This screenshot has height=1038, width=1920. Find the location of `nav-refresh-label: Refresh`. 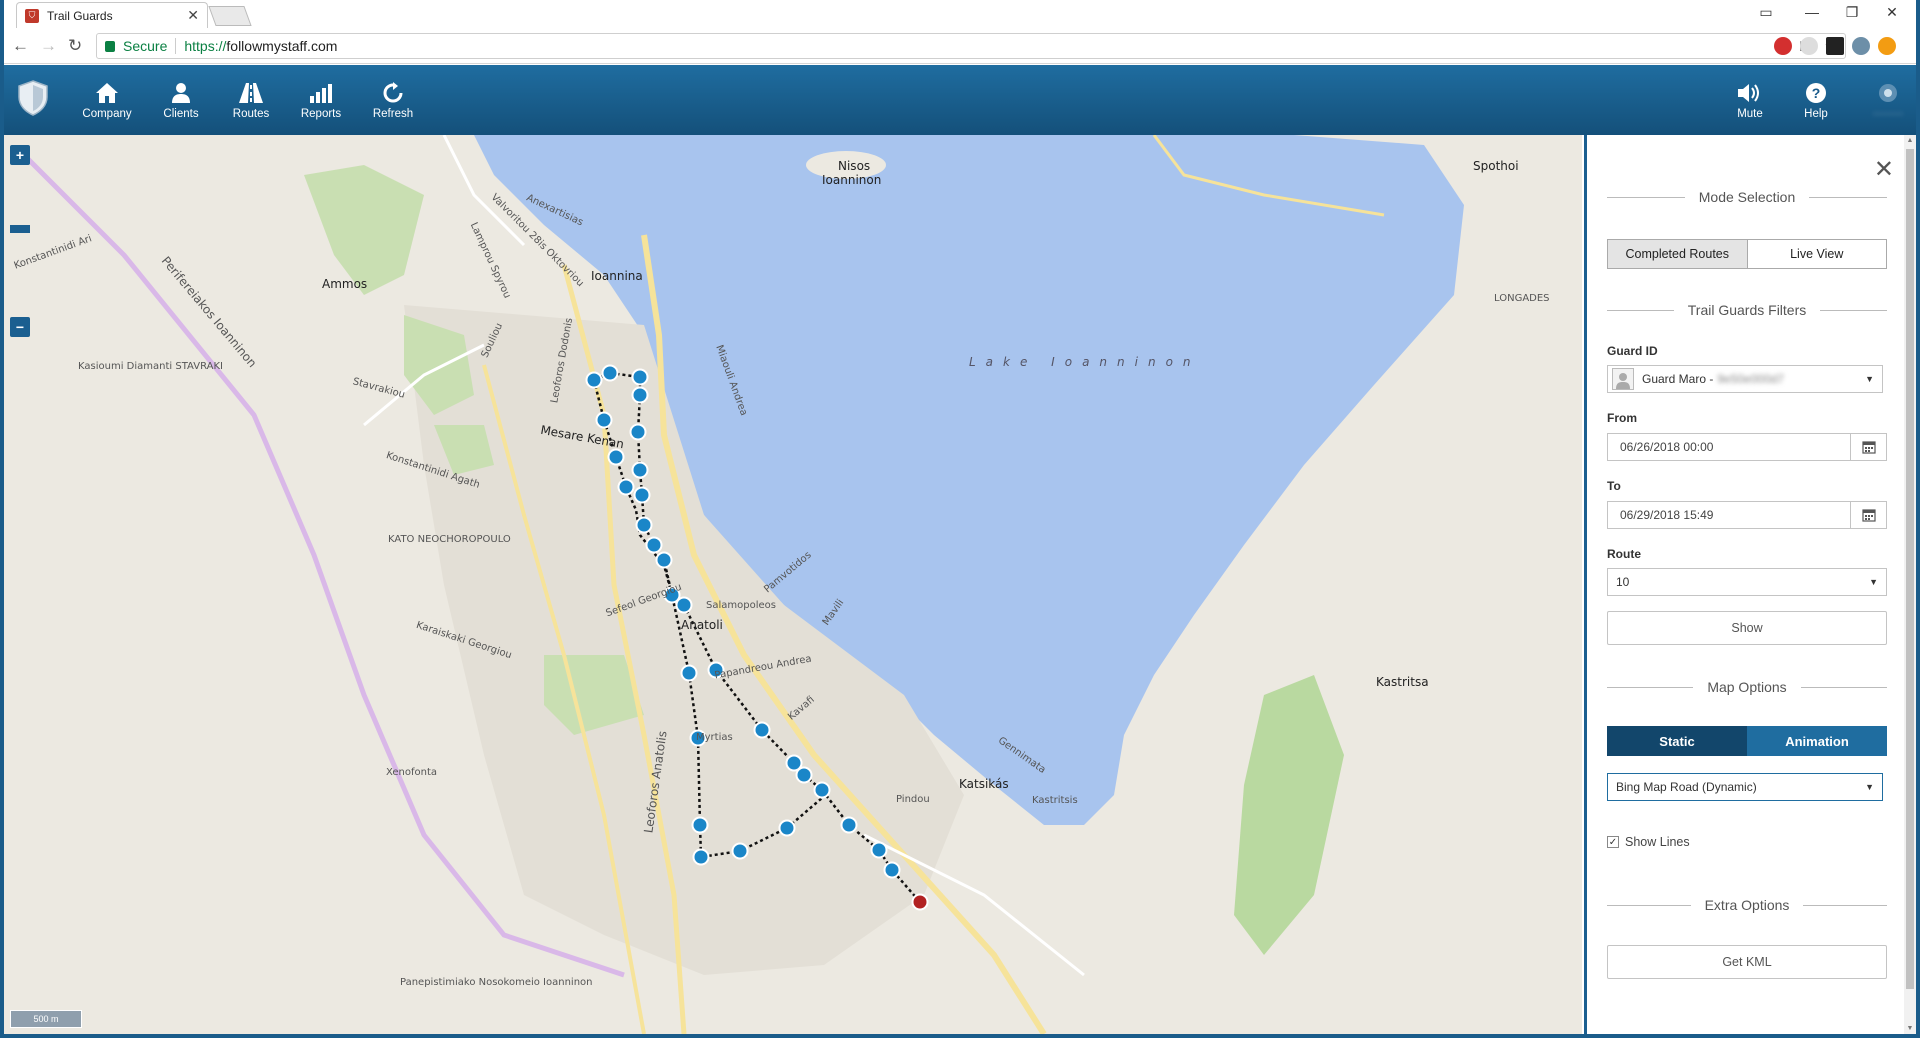

nav-refresh-label: Refresh is located at coordinates (393, 114).